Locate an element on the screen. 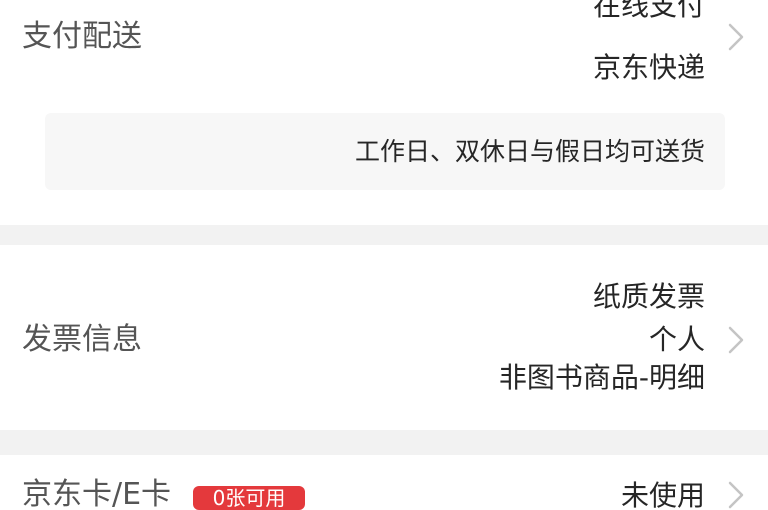 This screenshot has height=510, width=768. invoice-label: 发票信息 is located at coordinates (82, 339).